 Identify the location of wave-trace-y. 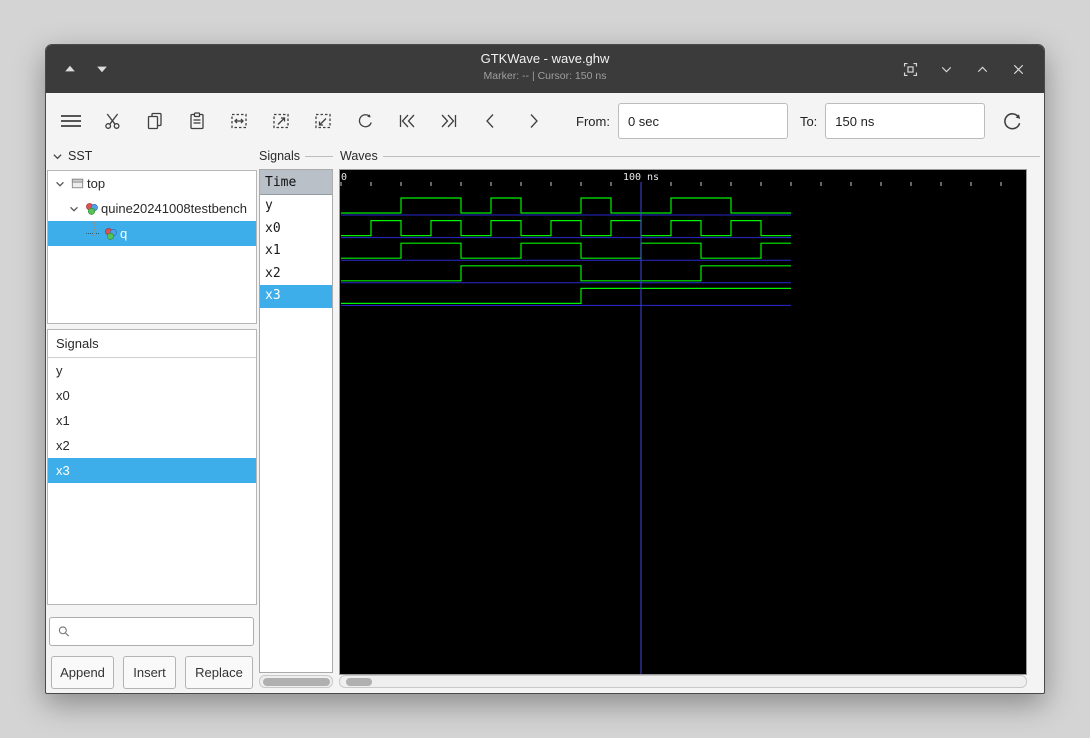
(566, 205).